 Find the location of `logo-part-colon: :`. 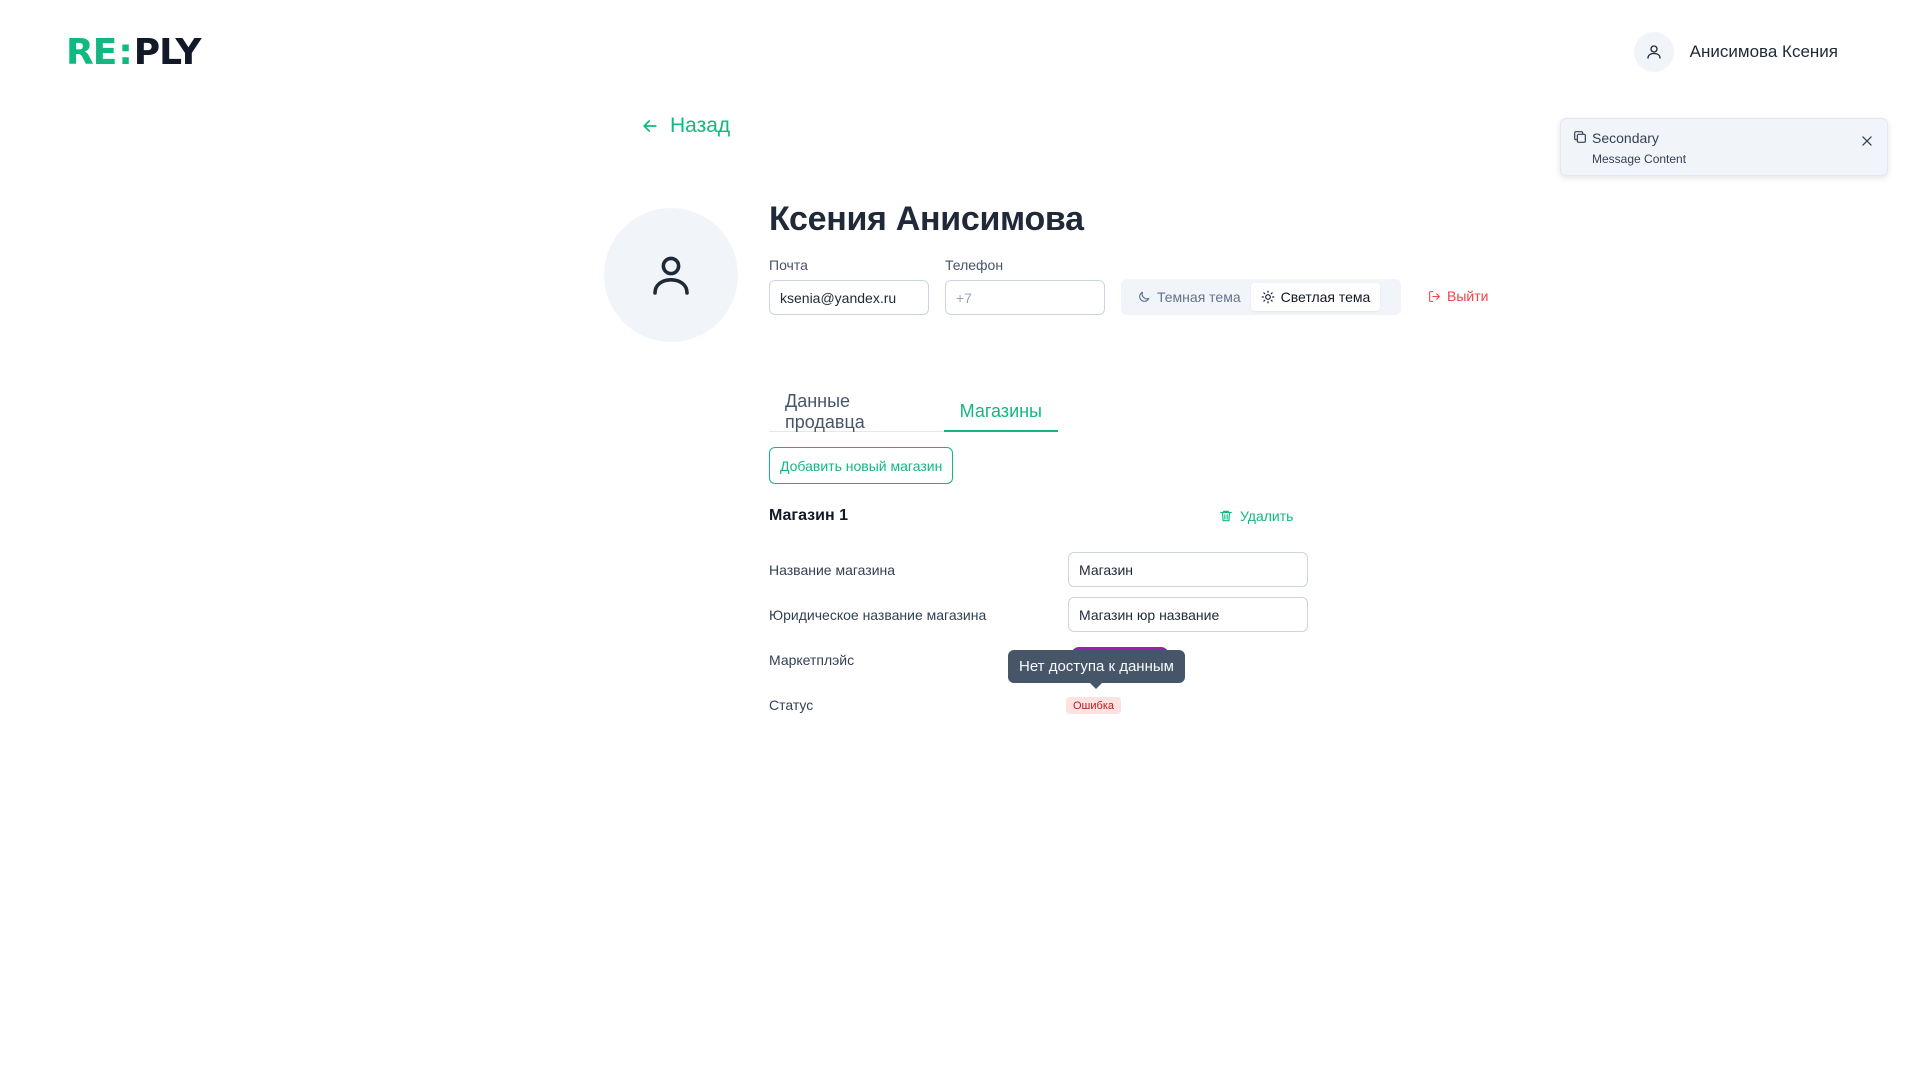

logo-part-colon: : is located at coordinates (125, 52).